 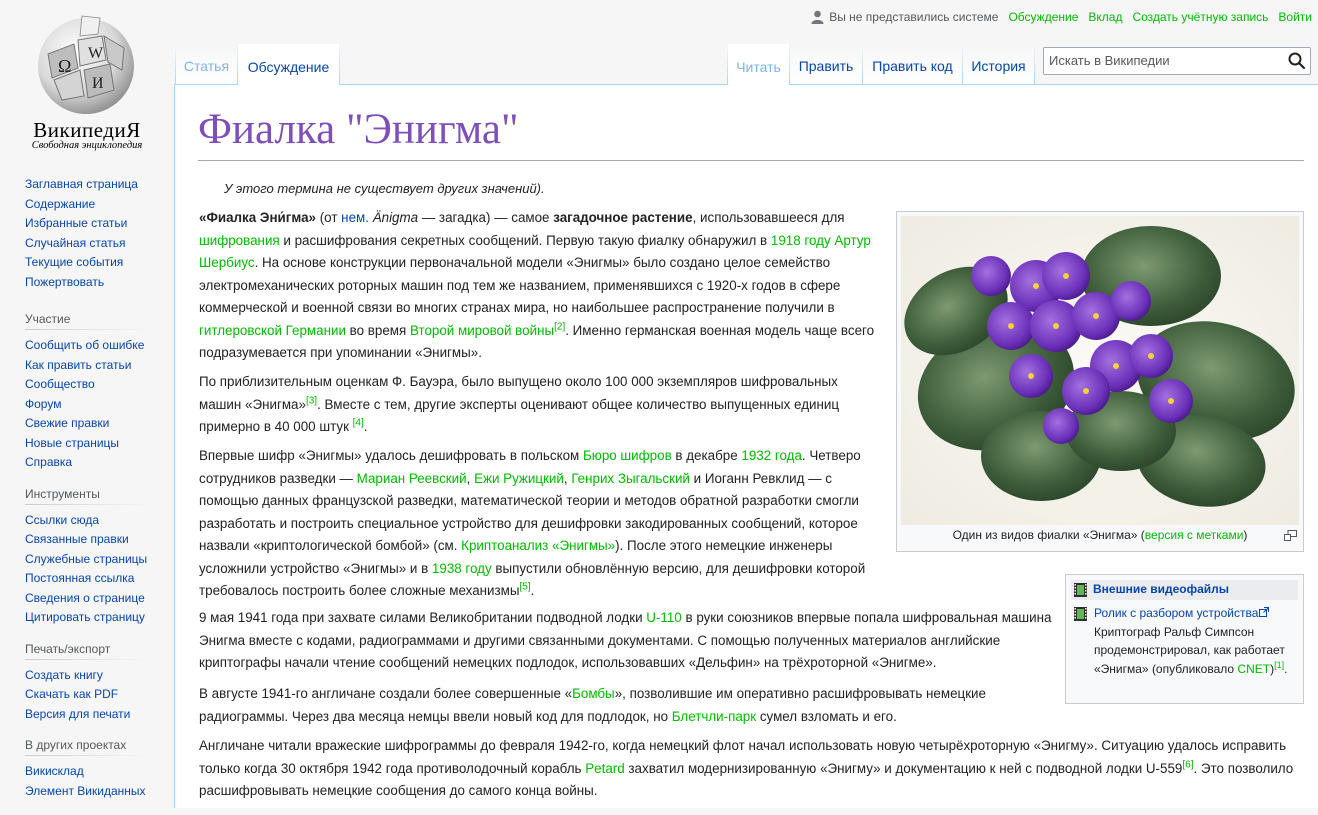 I want to click on logo-tagline: Свободная энциклопедия, so click(x=87, y=145).